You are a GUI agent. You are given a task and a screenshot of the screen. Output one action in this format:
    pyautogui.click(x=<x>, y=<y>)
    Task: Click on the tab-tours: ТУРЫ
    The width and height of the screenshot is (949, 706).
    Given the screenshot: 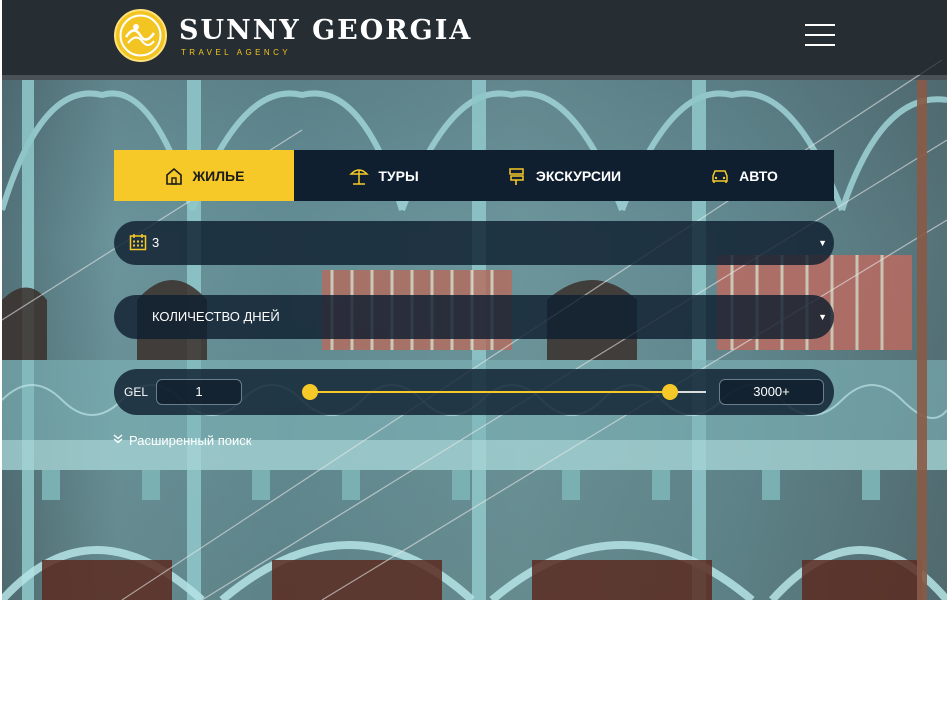 What is the action you would take?
    pyautogui.click(x=384, y=175)
    